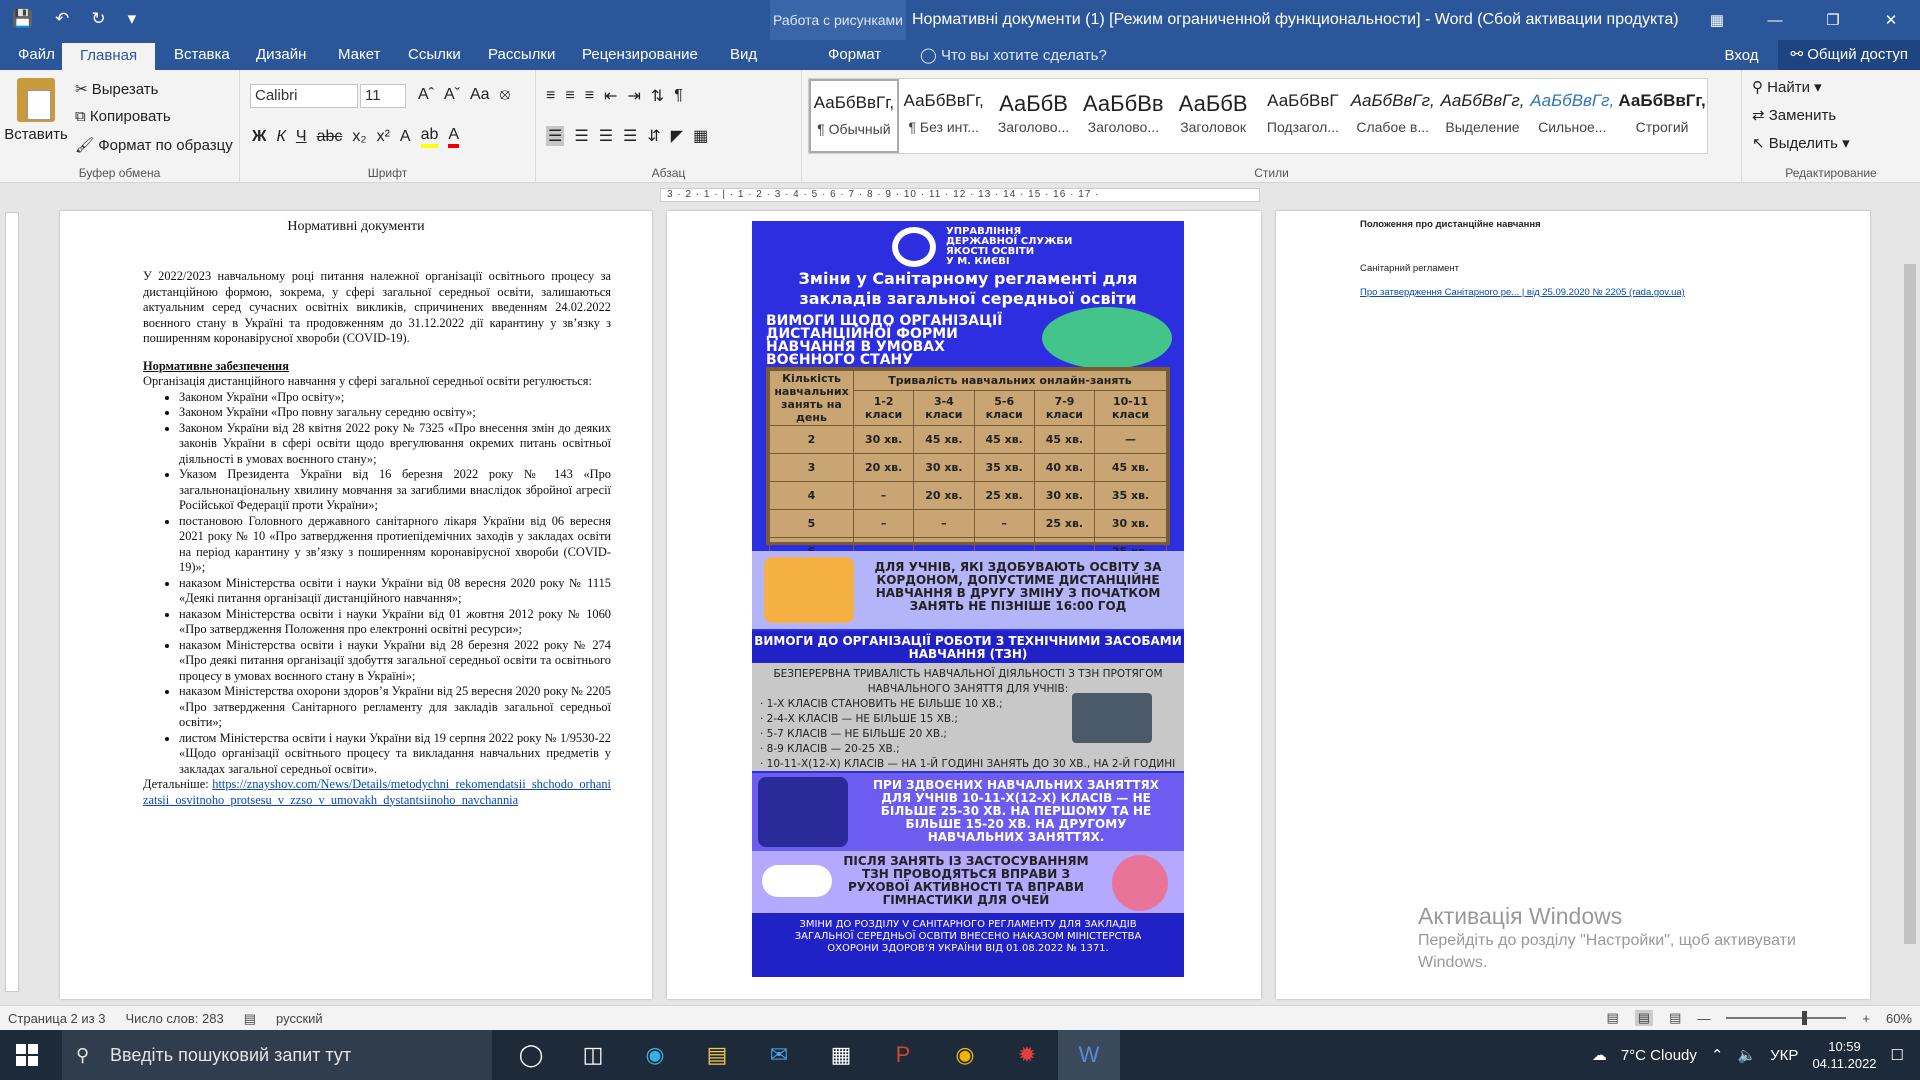 This screenshot has width=1920, height=1080. What do you see at coordinates (1849, 55) in the screenshot?
I see `share-button: ⚯ Общий доступ` at bounding box center [1849, 55].